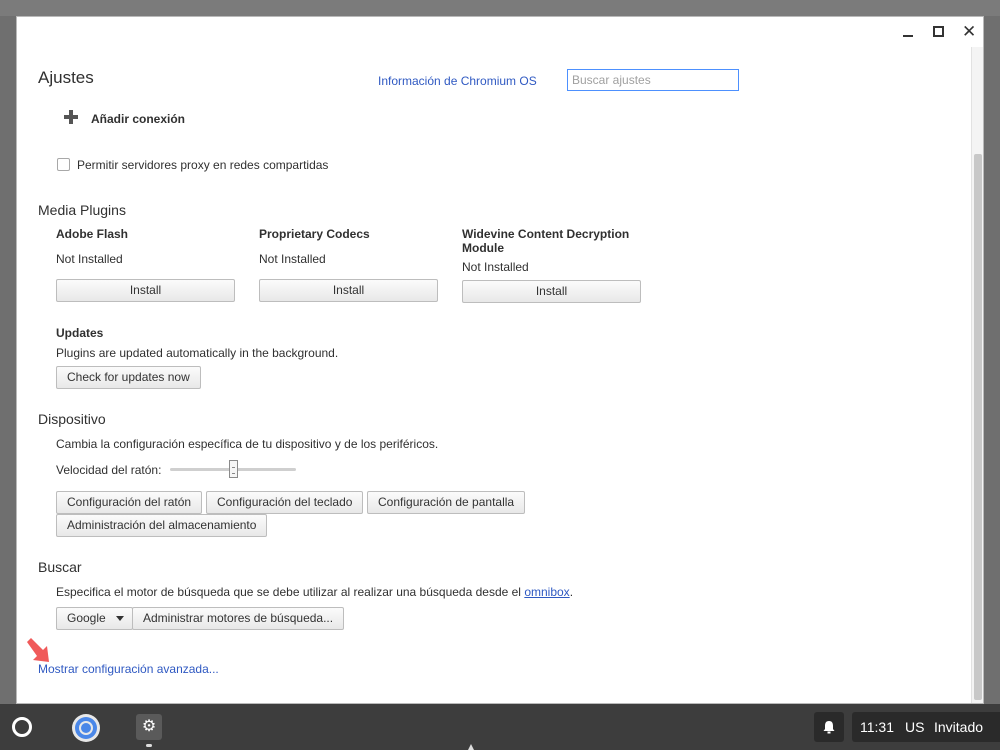 This screenshot has width=1000, height=750. What do you see at coordinates (60, 567) in the screenshot?
I see `search-heading: Buscar` at bounding box center [60, 567].